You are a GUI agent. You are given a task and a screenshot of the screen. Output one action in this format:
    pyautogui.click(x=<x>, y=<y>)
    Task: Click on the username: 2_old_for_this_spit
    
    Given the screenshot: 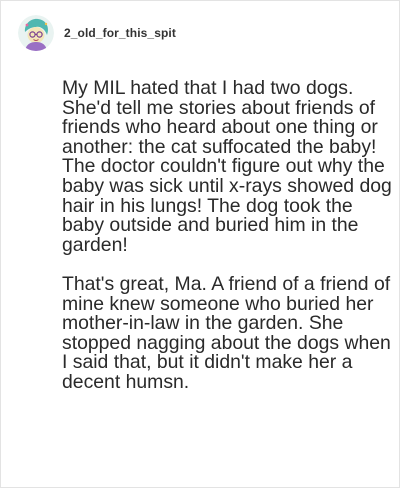 What is the action you would take?
    pyautogui.click(x=120, y=33)
    